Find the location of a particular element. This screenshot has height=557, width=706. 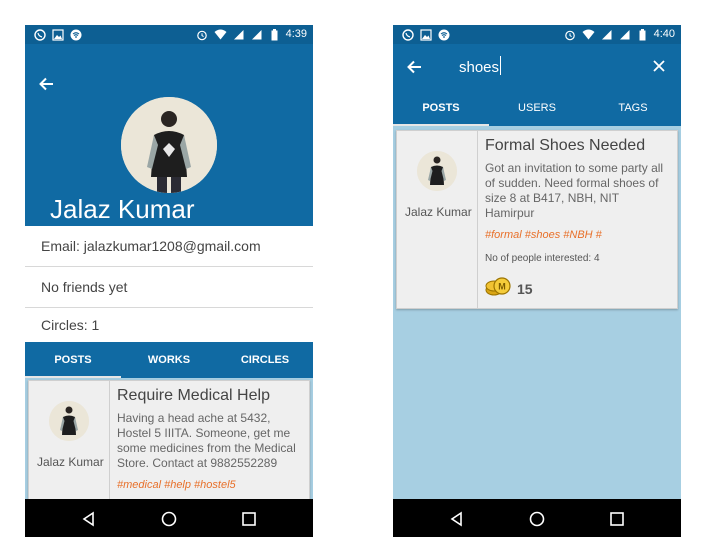

coins-reward: M 15 is located at coordinates (509, 288).